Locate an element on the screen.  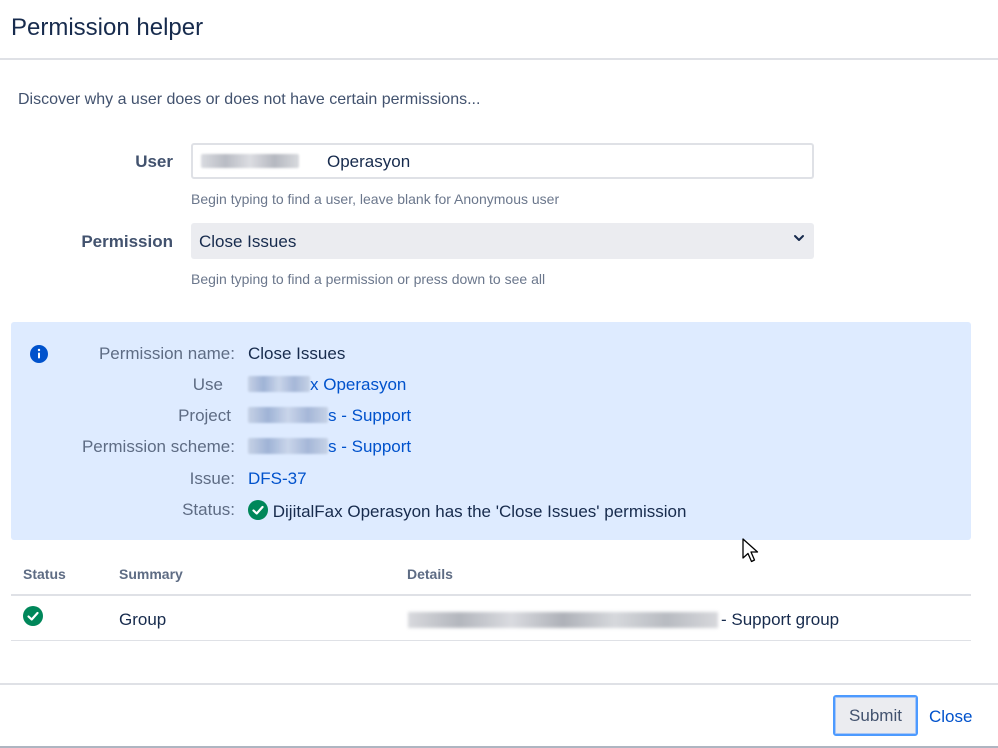
table-row-divider is located at coordinates (491, 640).